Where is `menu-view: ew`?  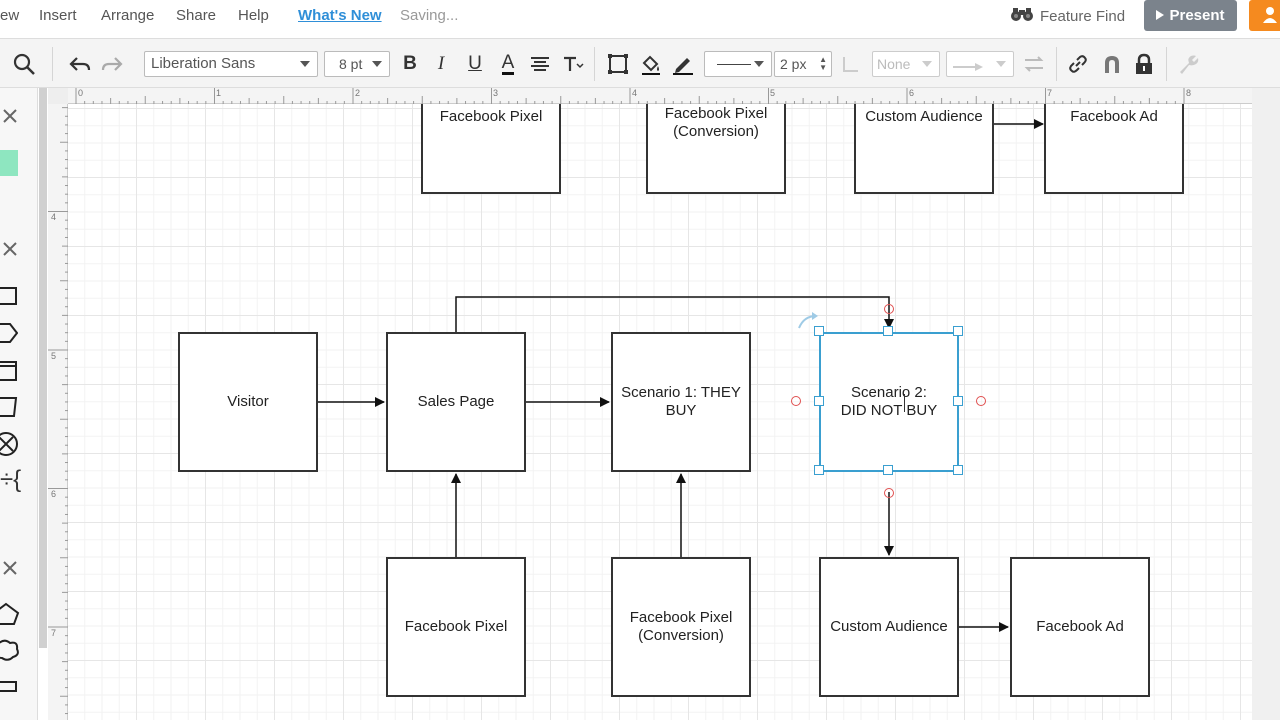
menu-view: ew is located at coordinates (9, 15).